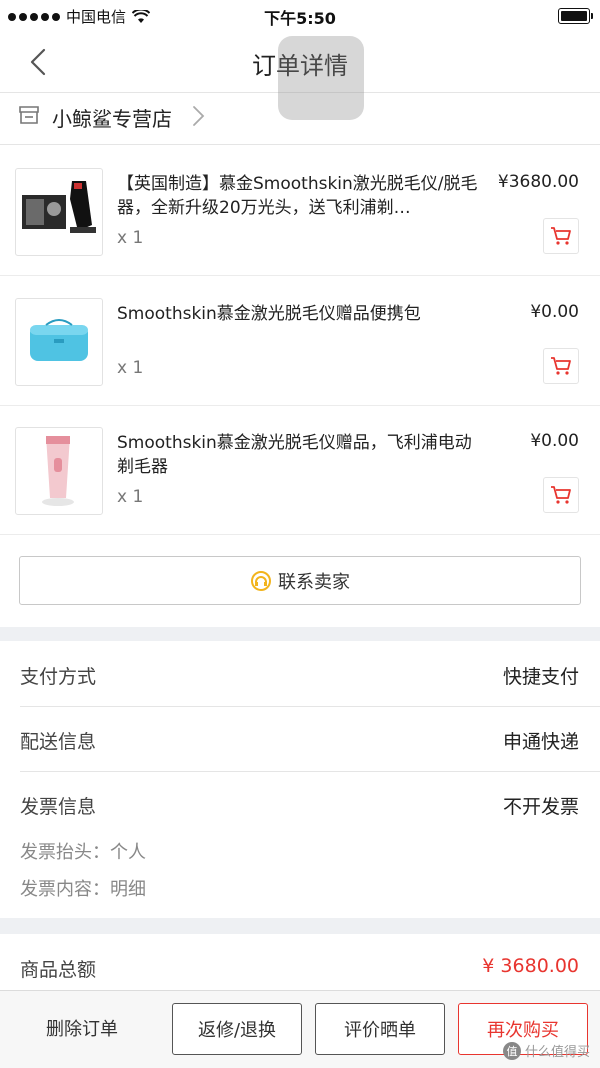 This screenshot has height=1068, width=600. Describe the element at coordinates (300, 739) in the screenshot. I see `shipping-row: 配送信息 申通快递` at that location.